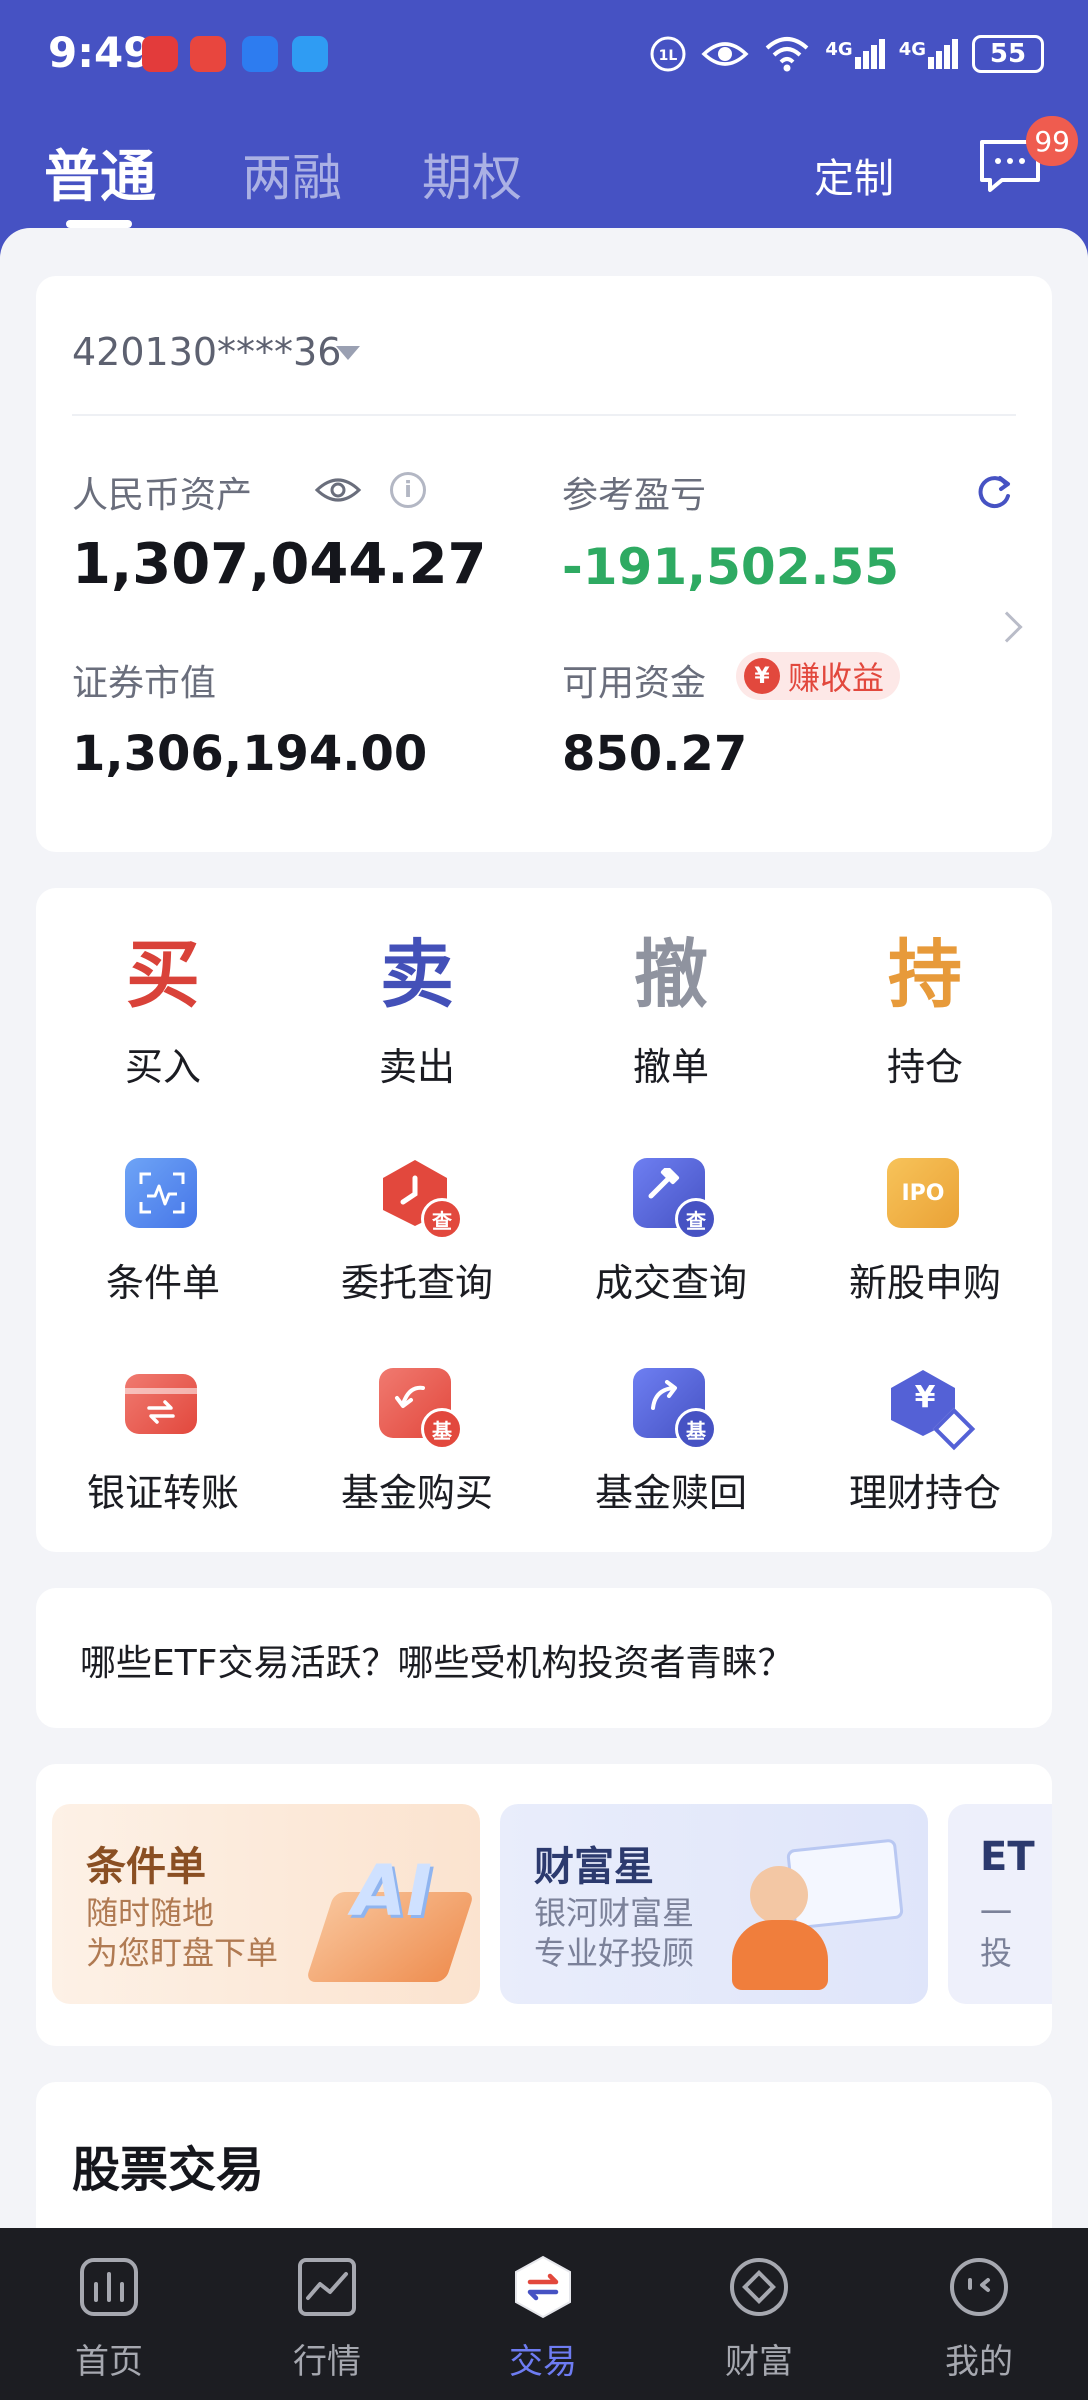  I want to click on etf-question-card: 哪些ETF交易活跃？哪些受机构投资者青睐？, so click(544, 1658).